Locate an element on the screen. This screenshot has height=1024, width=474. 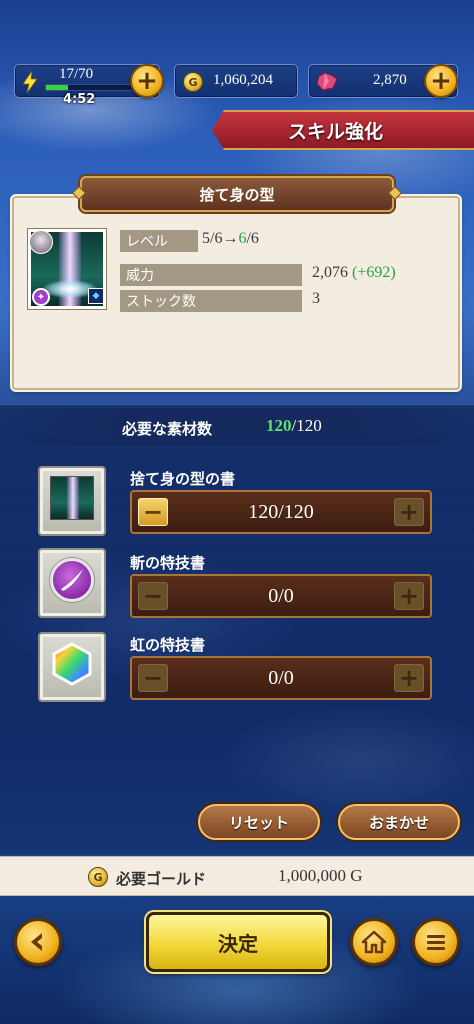
material-item-1-count: 120/120 is located at coordinates (281, 511).